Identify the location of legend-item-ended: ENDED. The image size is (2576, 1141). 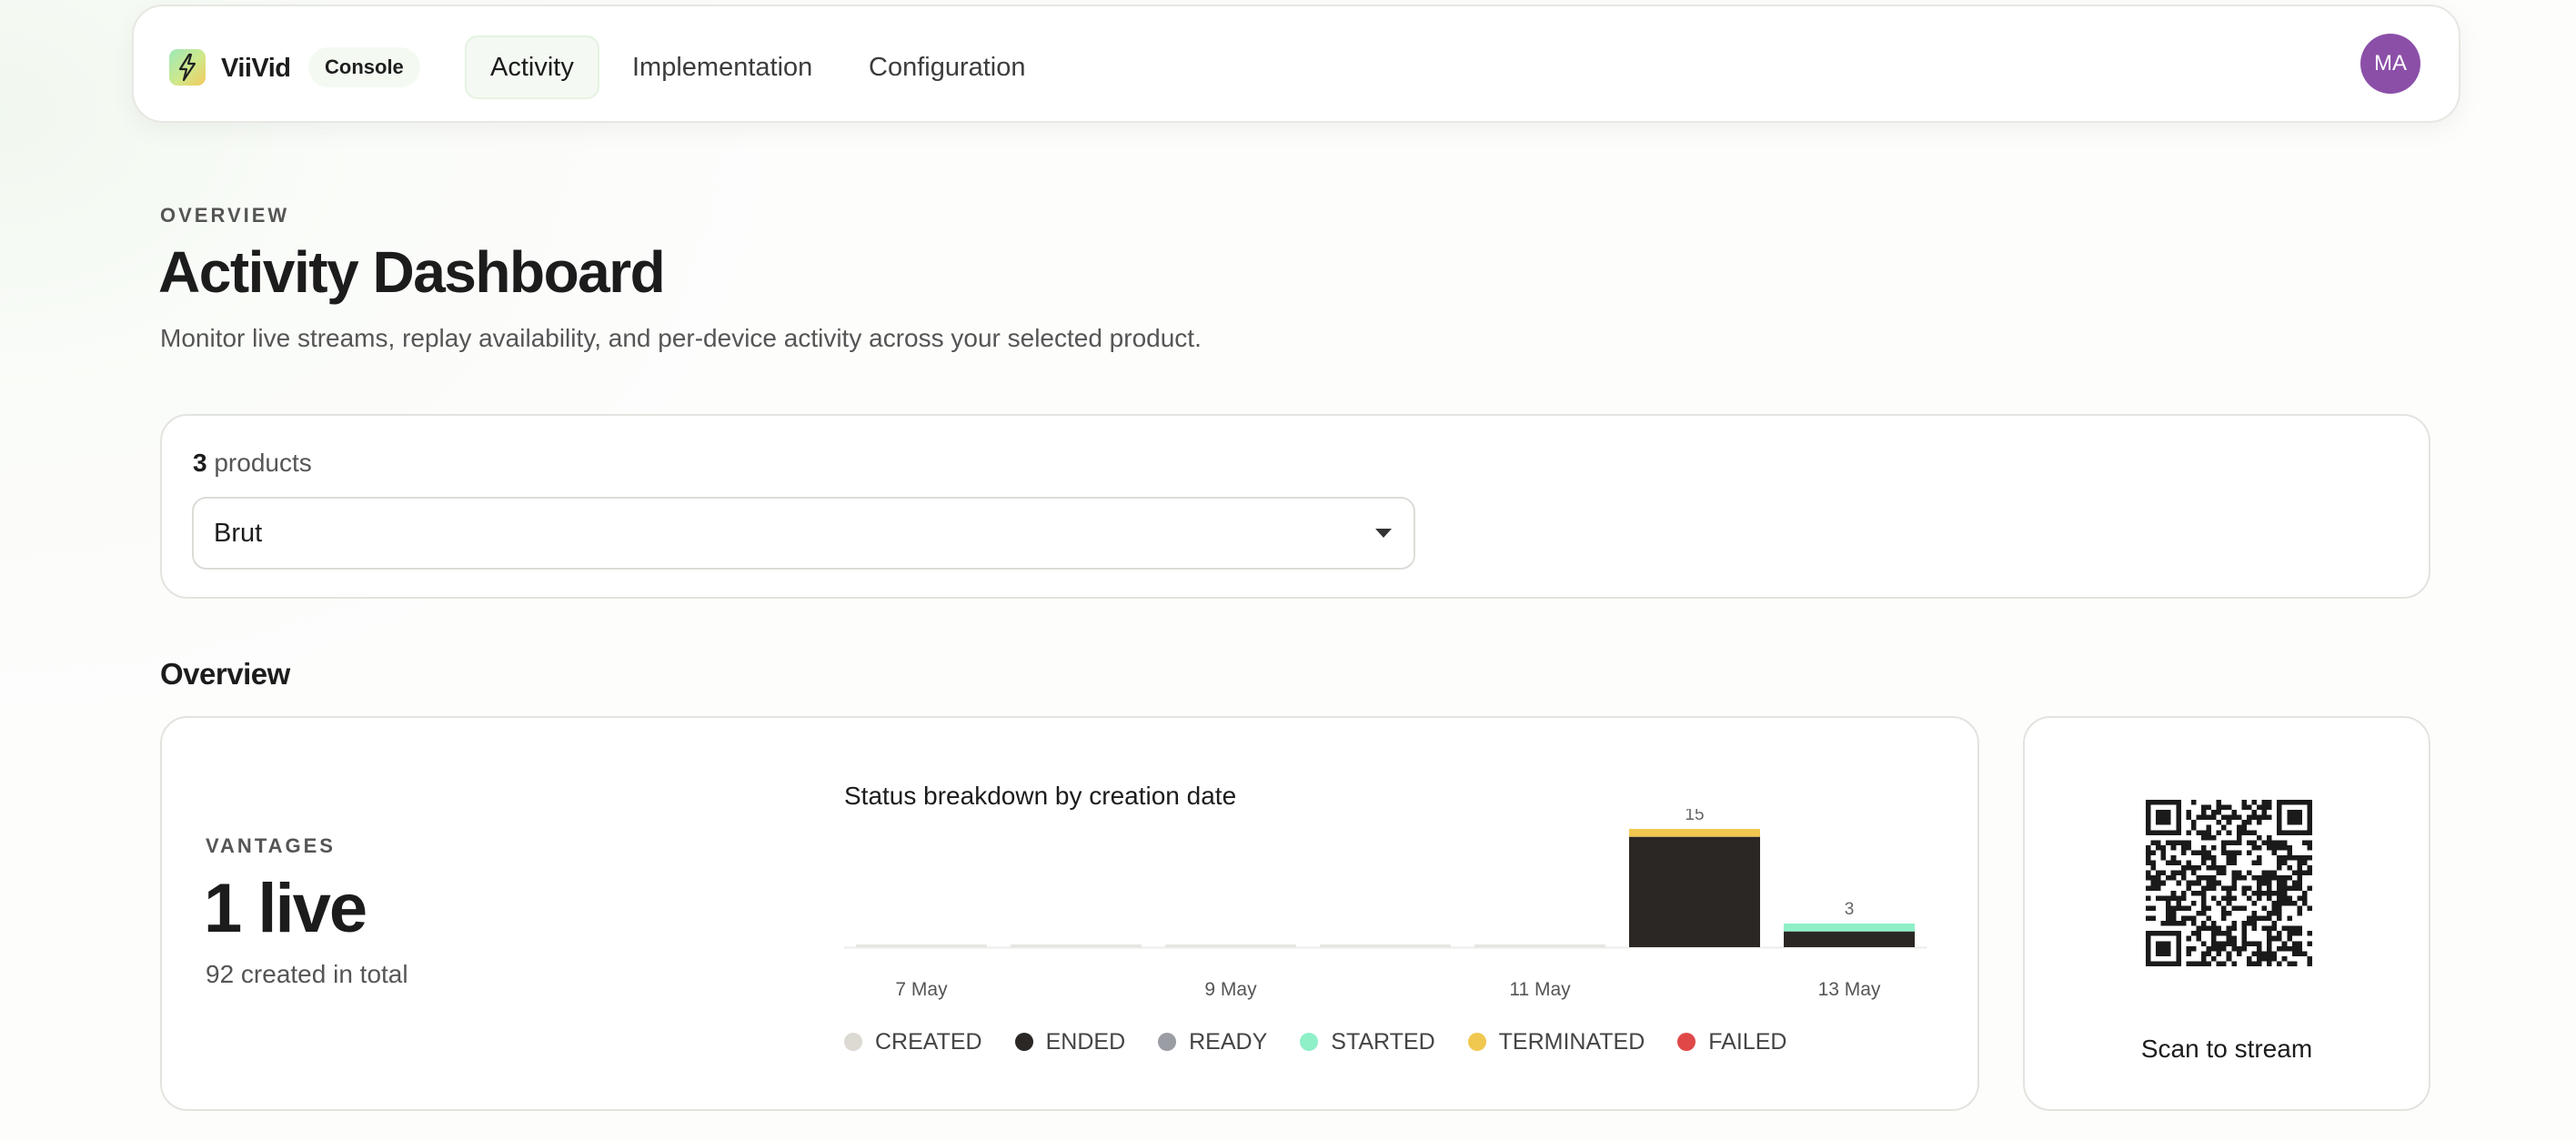
(1070, 1041).